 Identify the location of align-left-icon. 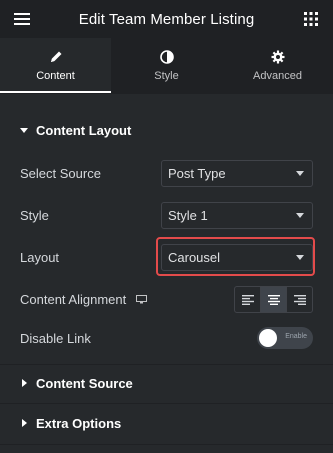
(247, 299).